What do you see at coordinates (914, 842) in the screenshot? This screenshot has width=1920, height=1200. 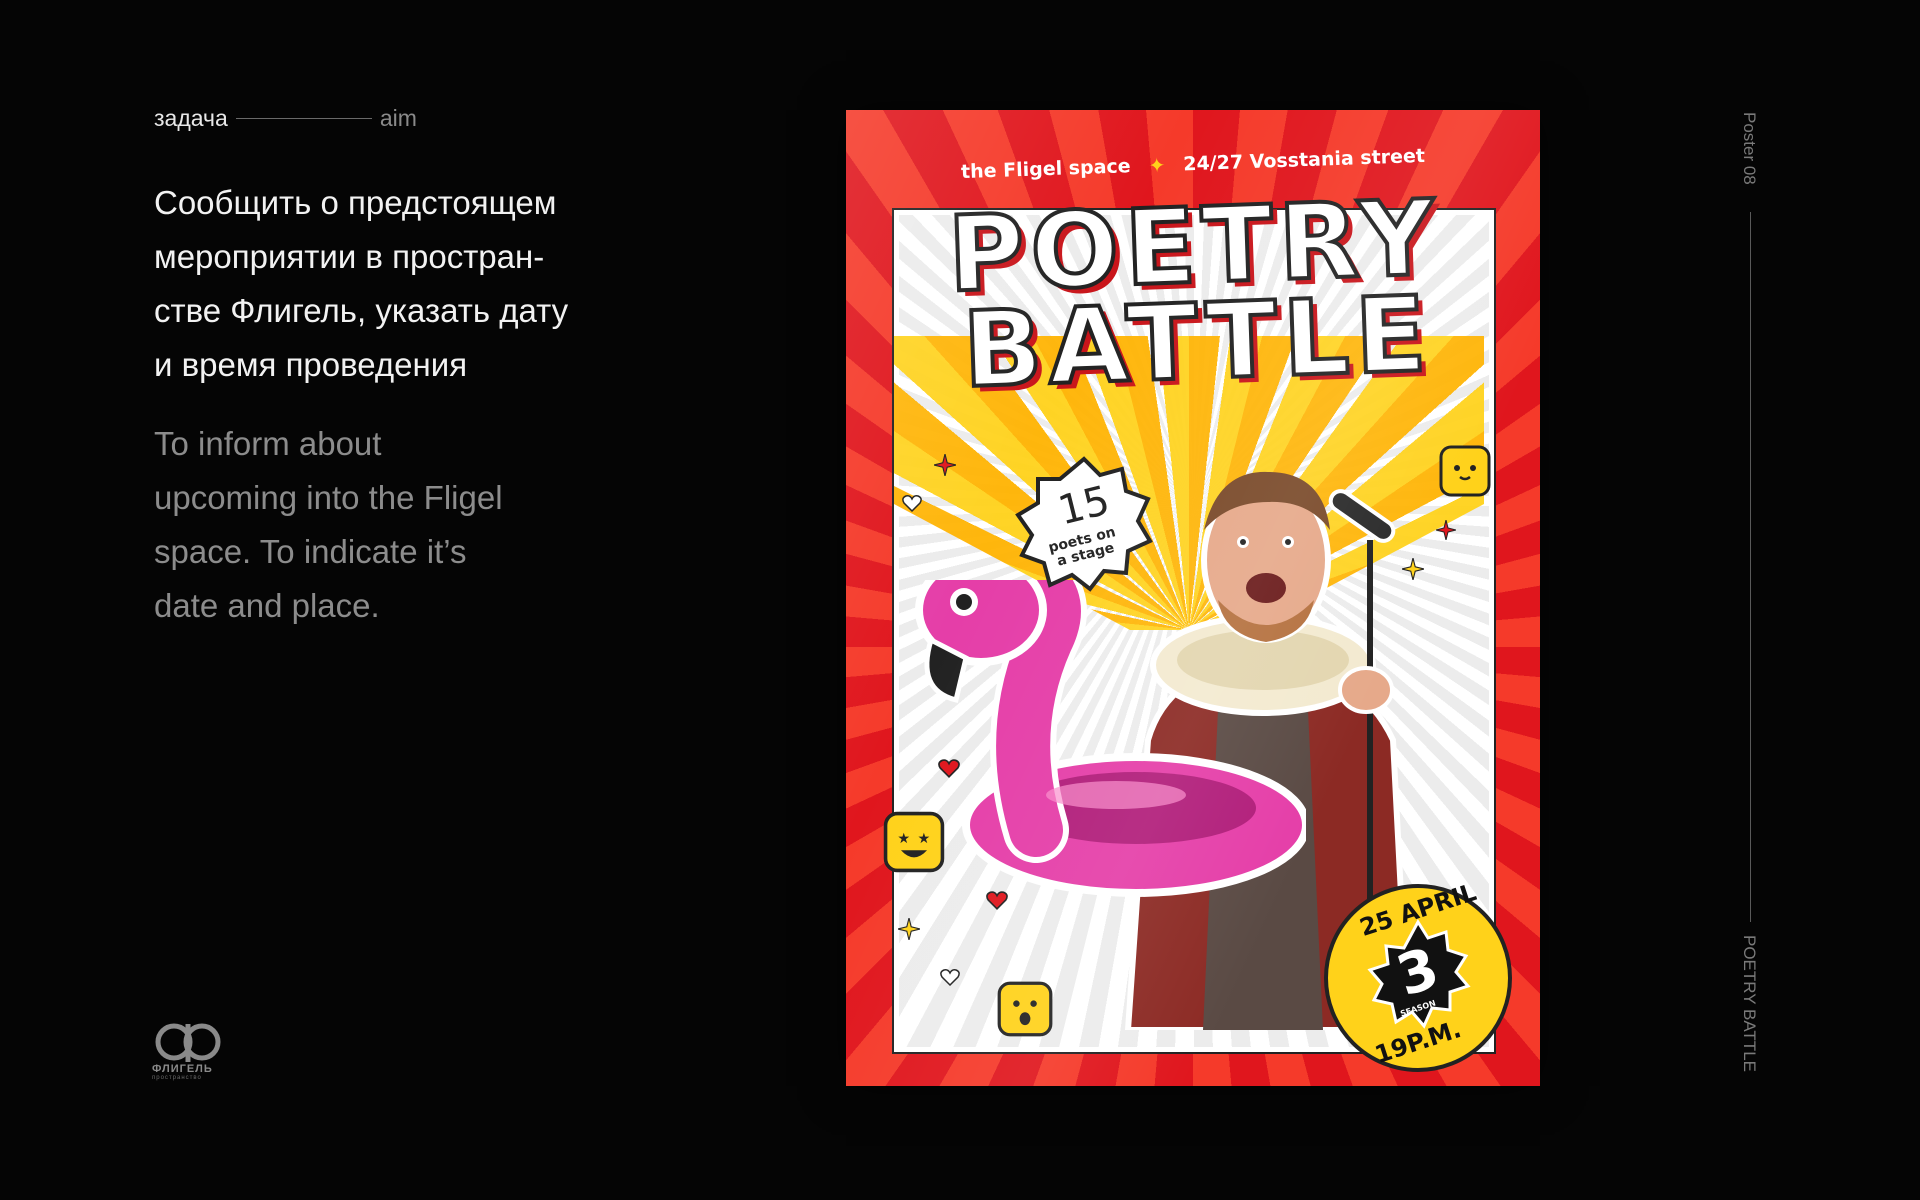 I see `star-eyes-face-cube-icon: ★ ★` at bounding box center [914, 842].